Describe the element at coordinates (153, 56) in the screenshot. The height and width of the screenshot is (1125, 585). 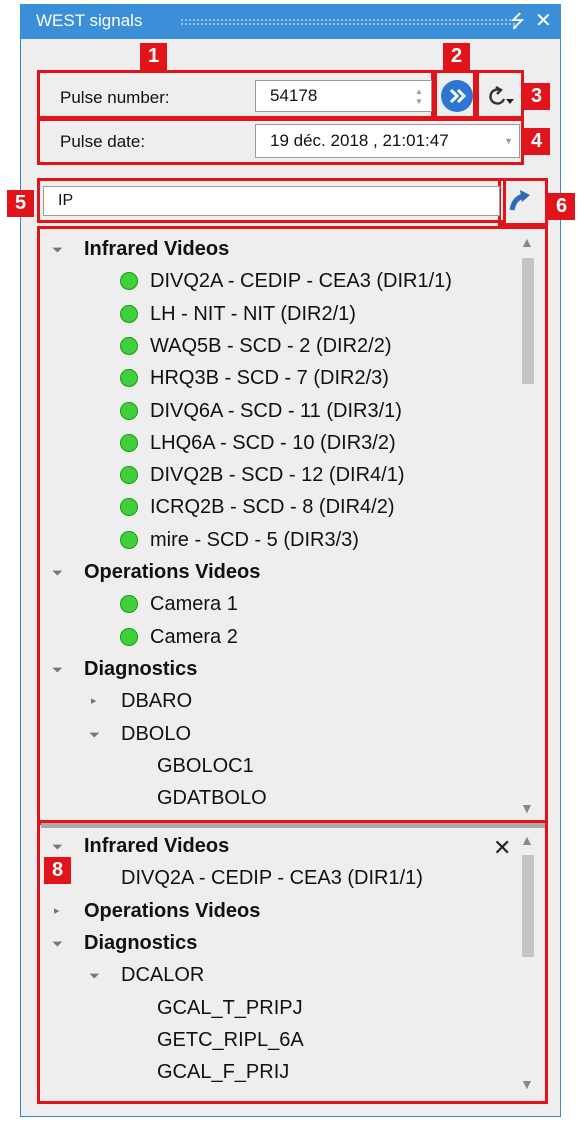
I see `callout-label-1: 1` at that location.